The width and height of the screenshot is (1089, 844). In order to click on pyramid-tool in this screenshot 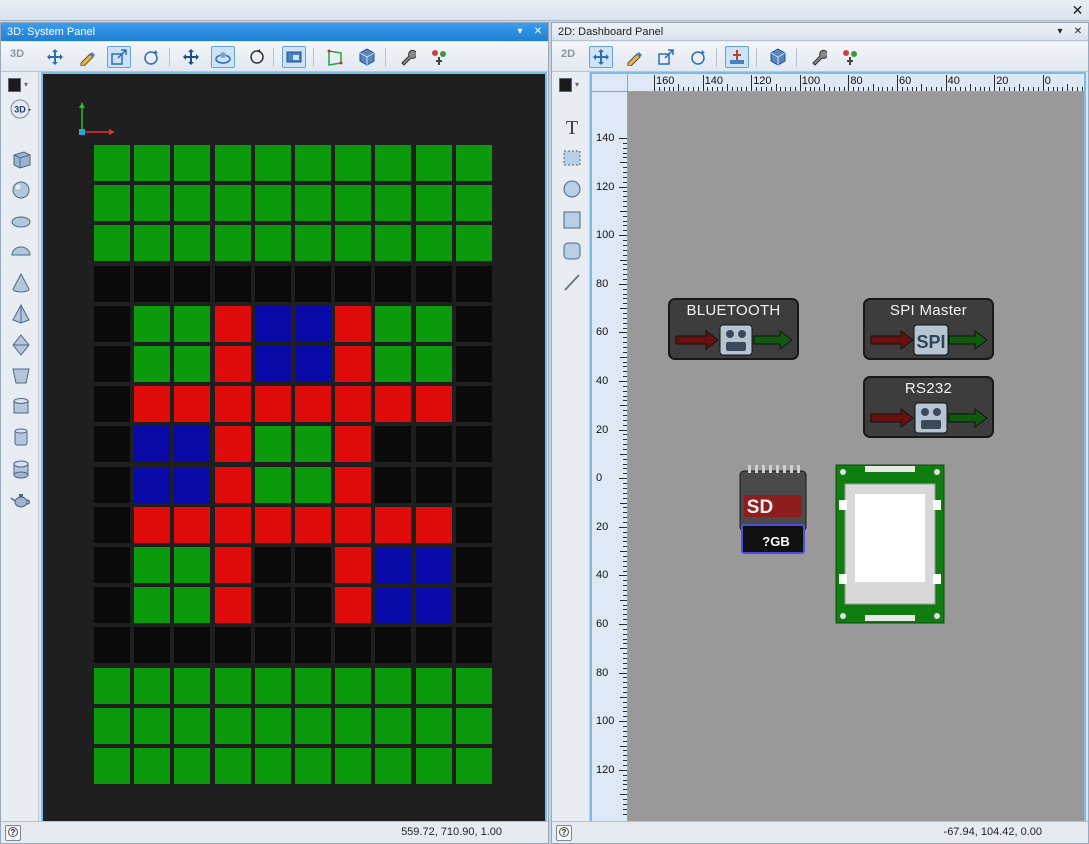, I will do `click(22, 315)`.